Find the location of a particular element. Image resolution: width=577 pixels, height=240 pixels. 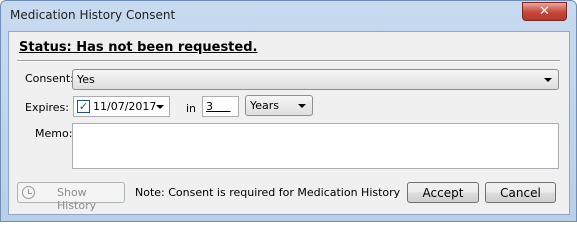

status-heading: Status: Has not been requested. is located at coordinates (138, 47).